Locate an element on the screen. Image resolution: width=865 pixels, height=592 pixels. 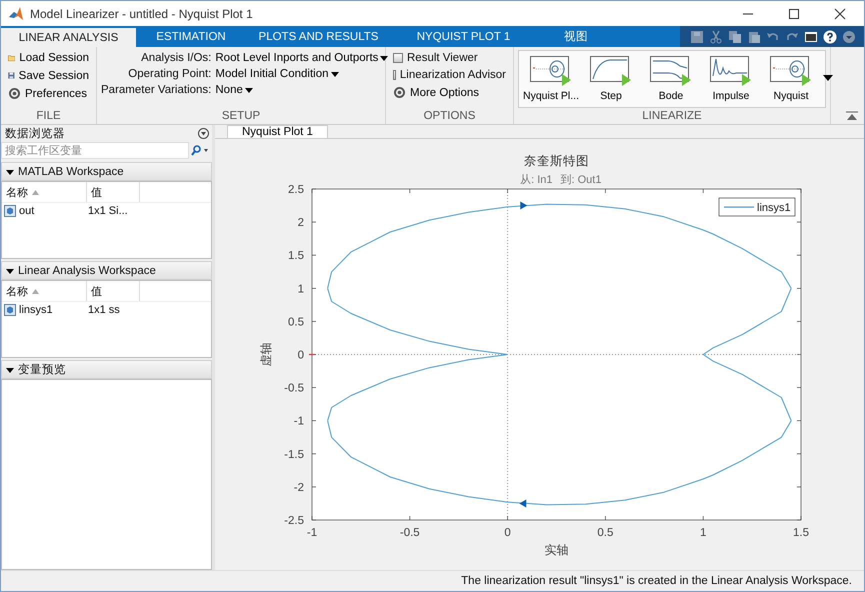
y-axis-label: 虚轴 is located at coordinates (266, 354).